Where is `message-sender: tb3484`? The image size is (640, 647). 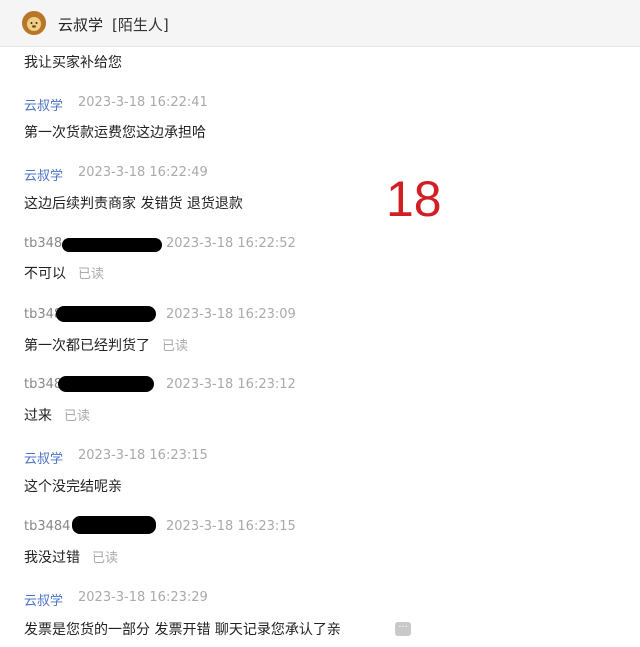
message-sender: tb3484 is located at coordinates (47, 526).